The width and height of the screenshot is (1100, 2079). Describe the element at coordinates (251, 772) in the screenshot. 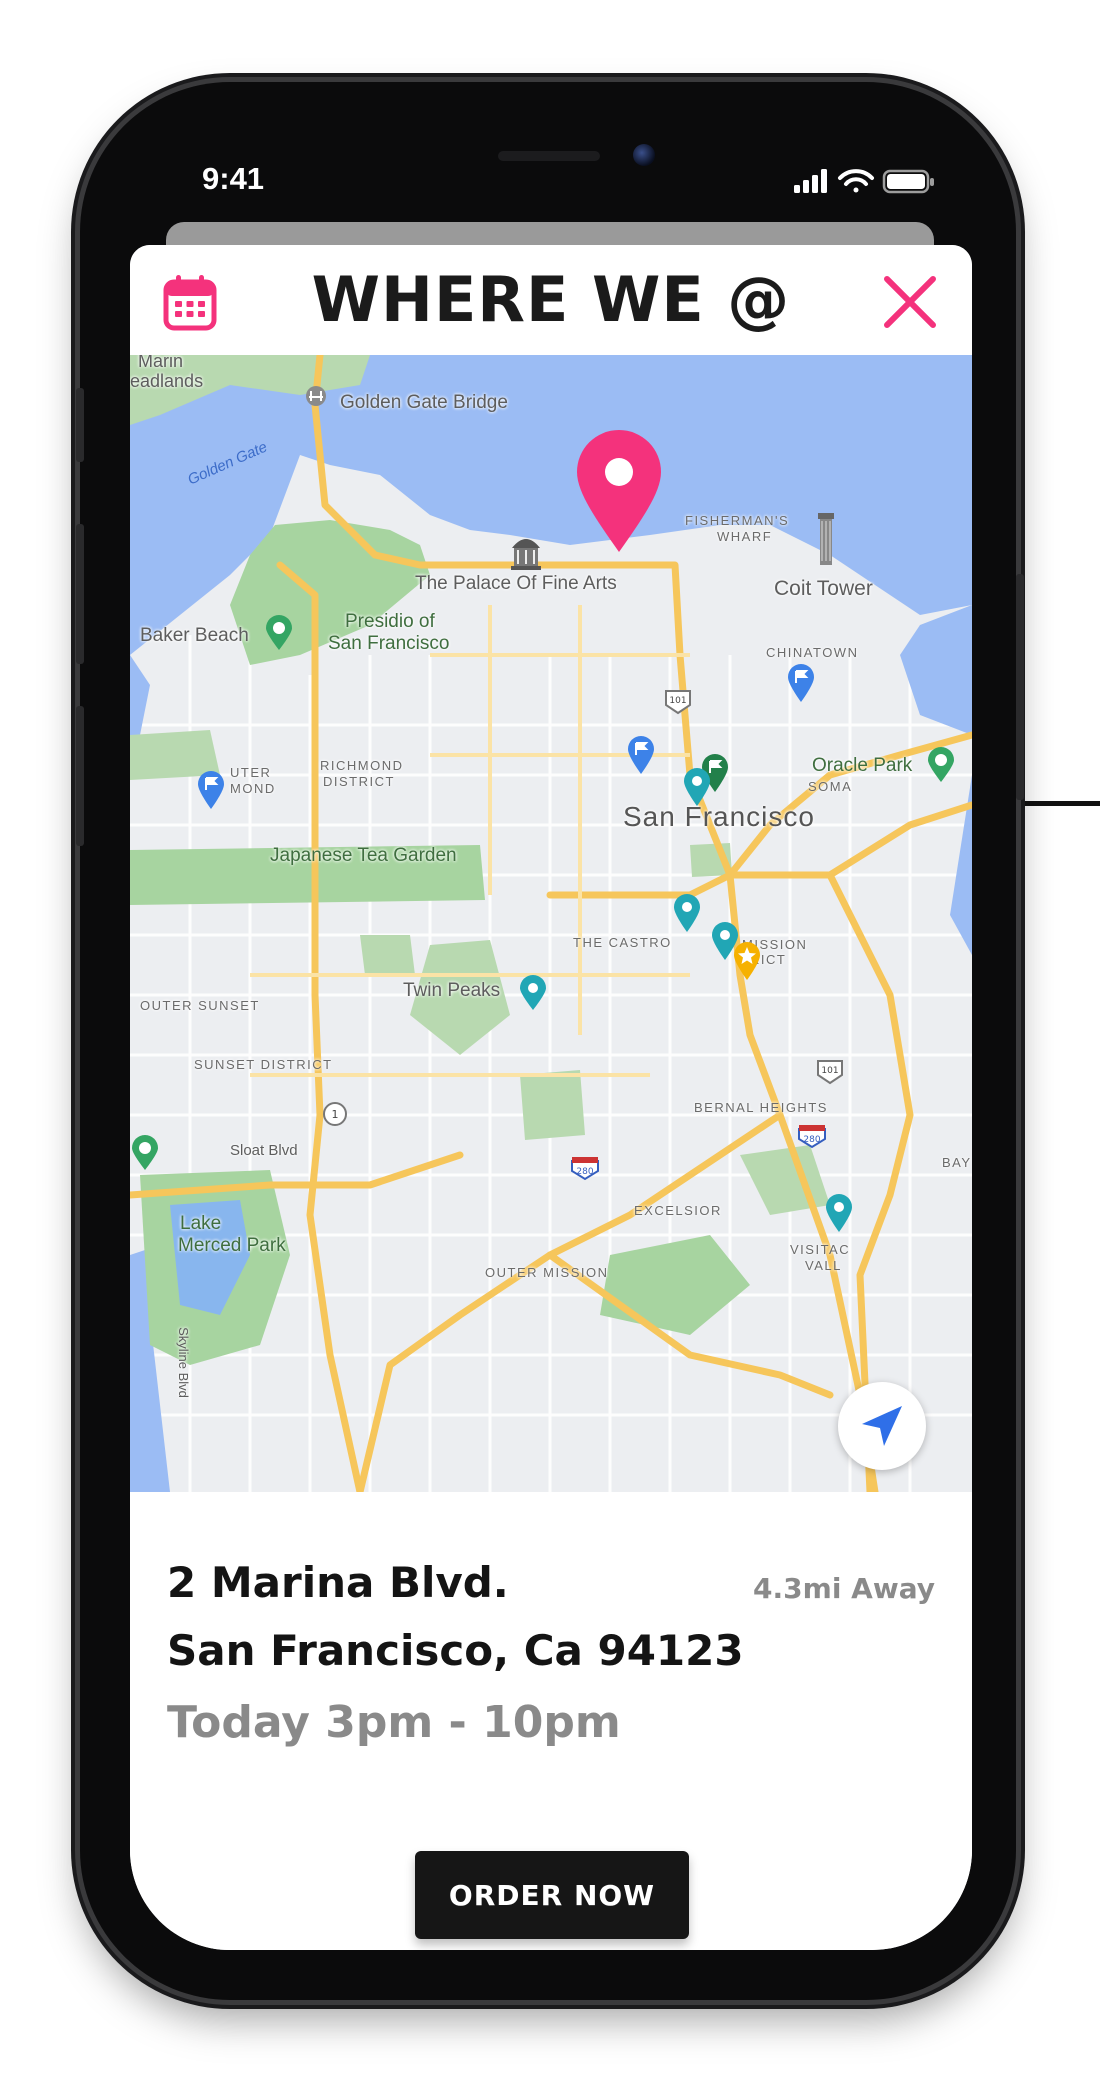

I see `map-label: UTER` at that location.